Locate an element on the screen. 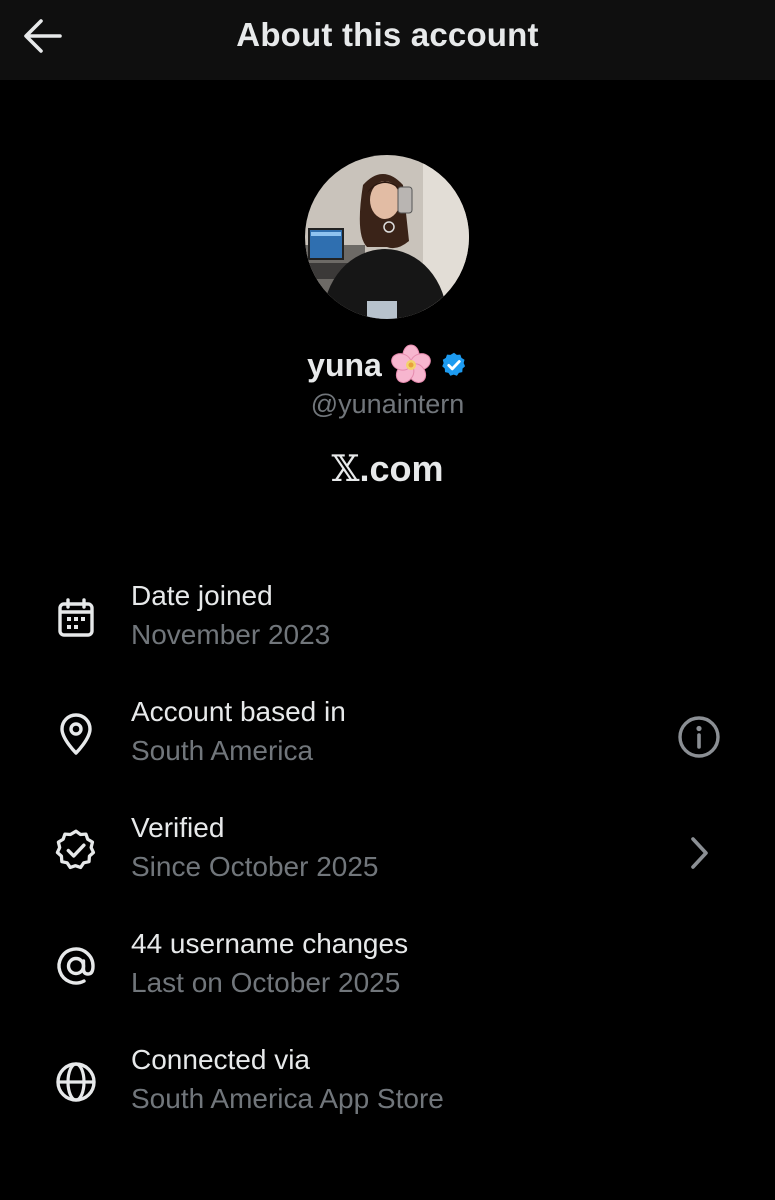 This screenshot has width=775, height=1200. detail-row-verified: Verified Since October 2025 is located at coordinates (387, 860).